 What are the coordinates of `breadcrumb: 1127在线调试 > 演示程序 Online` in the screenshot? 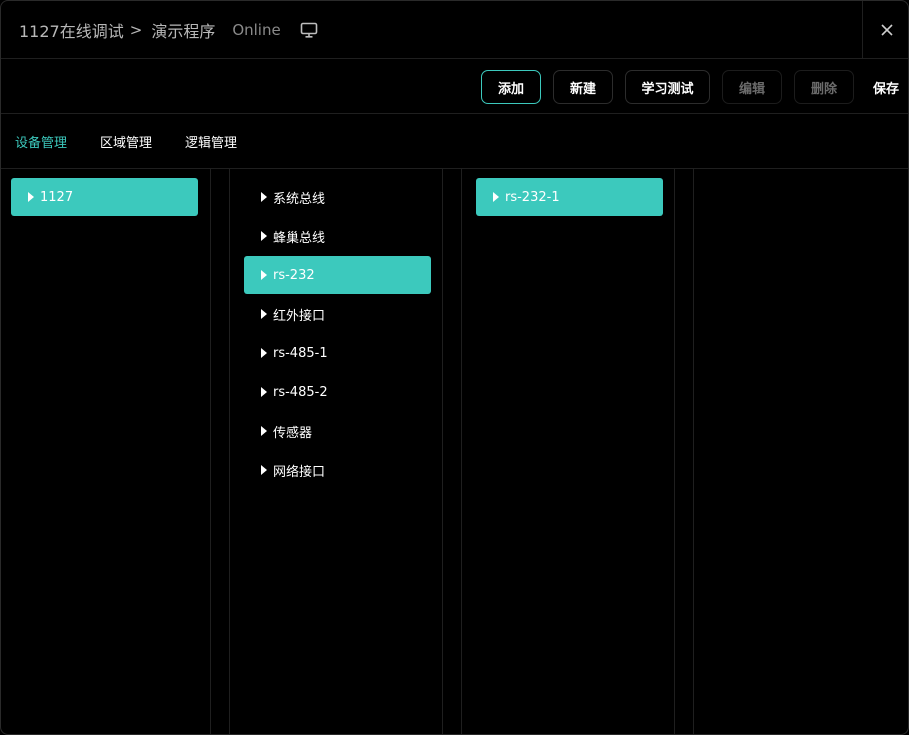 It's located at (168, 30).